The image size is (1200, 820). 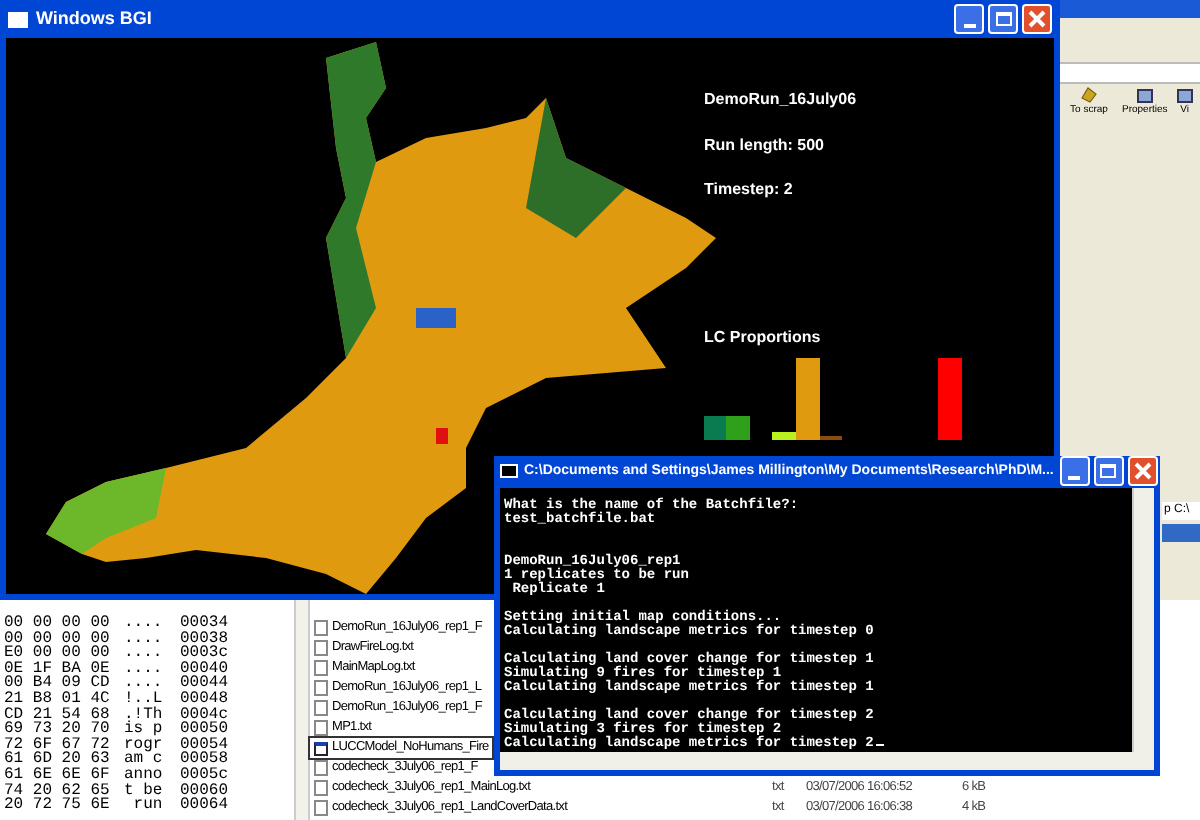 I want to click on window-title: Windows BGI, so click(x=95, y=18).